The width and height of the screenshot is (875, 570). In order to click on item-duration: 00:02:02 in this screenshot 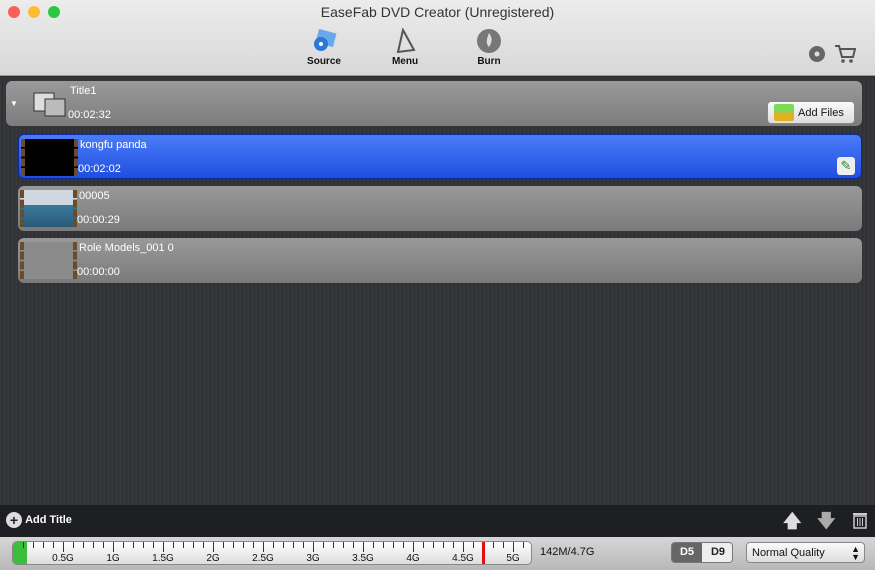, I will do `click(99, 169)`.